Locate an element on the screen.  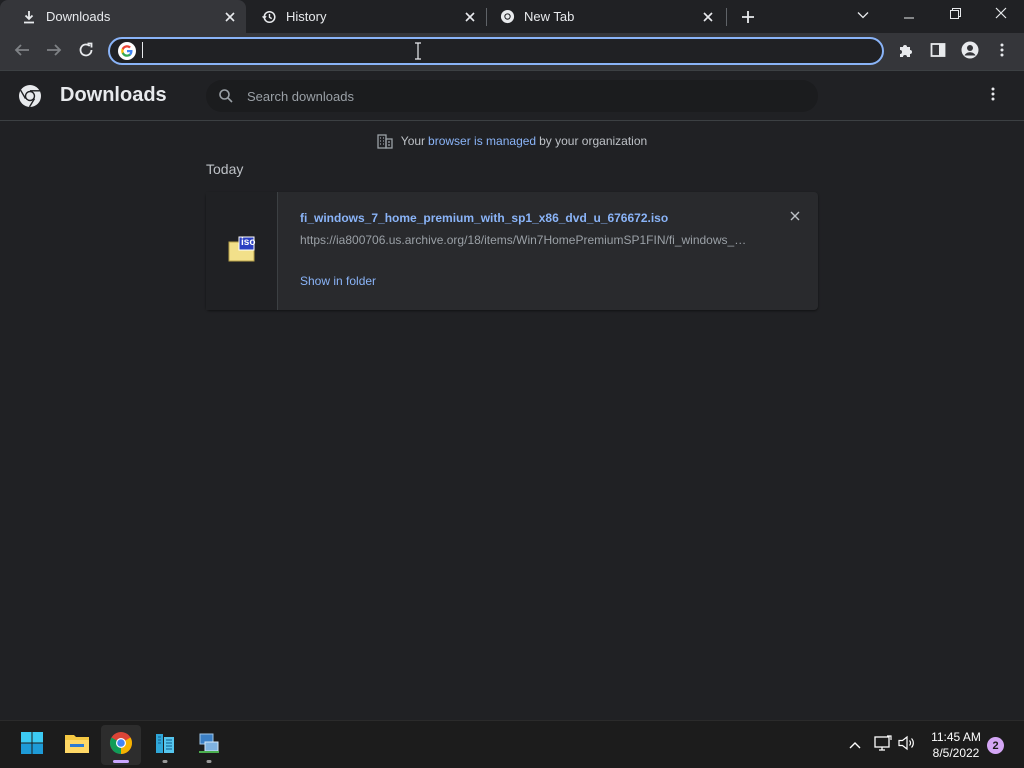
show-in-folder-link: Show in folder is located at coordinates (338, 281).